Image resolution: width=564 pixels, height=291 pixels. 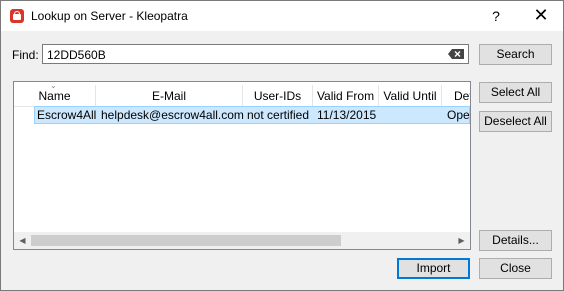 What do you see at coordinates (515, 92) in the screenshot?
I see `select-all-button: Select All` at bounding box center [515, 92].